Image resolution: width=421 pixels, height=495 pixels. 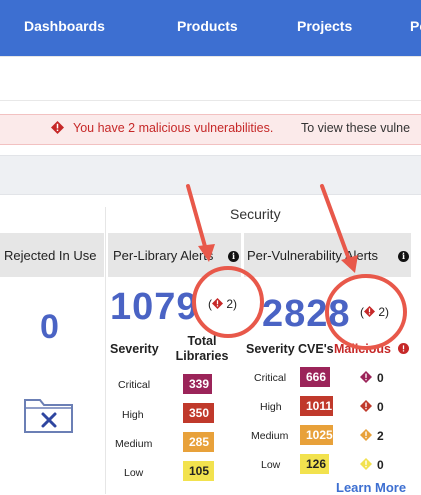 What do you see at coordinates (355, 128) in the screenshot?
I see `alert-link-text: To view these vulne` at bounding box center [355, 128].